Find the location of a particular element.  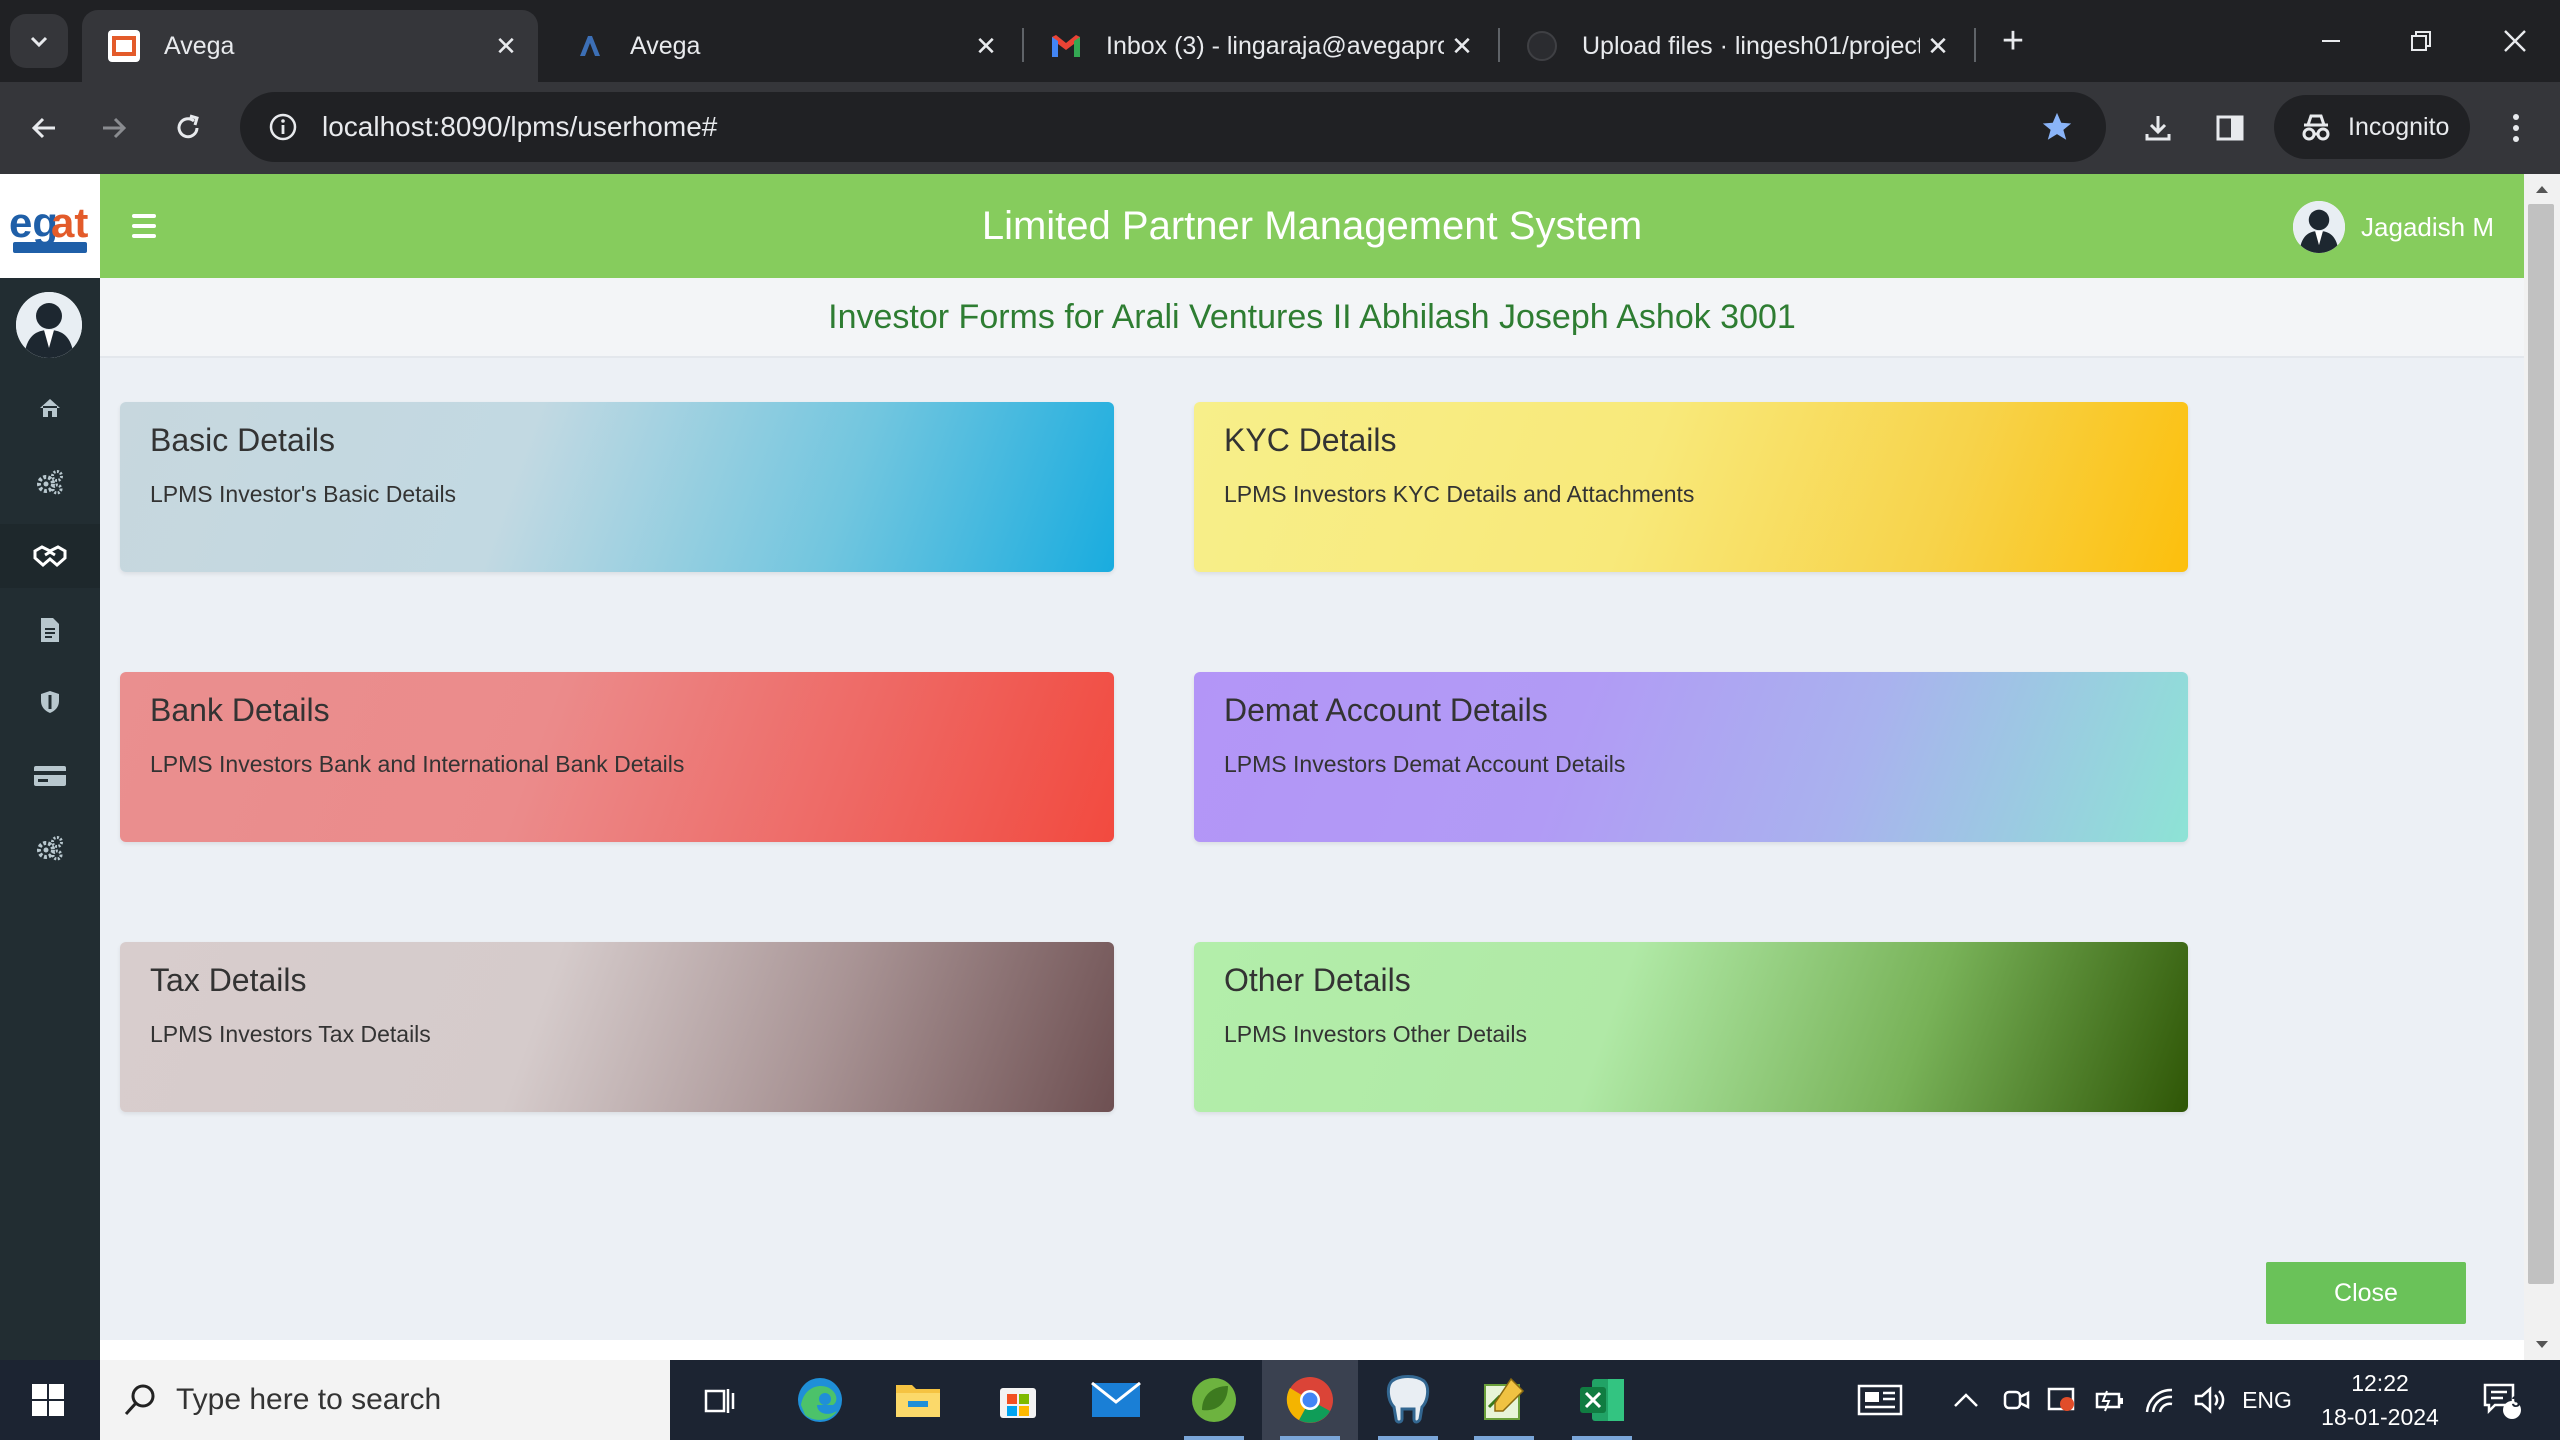

sidebar-user-avatar is located at coordinates (49, 325).